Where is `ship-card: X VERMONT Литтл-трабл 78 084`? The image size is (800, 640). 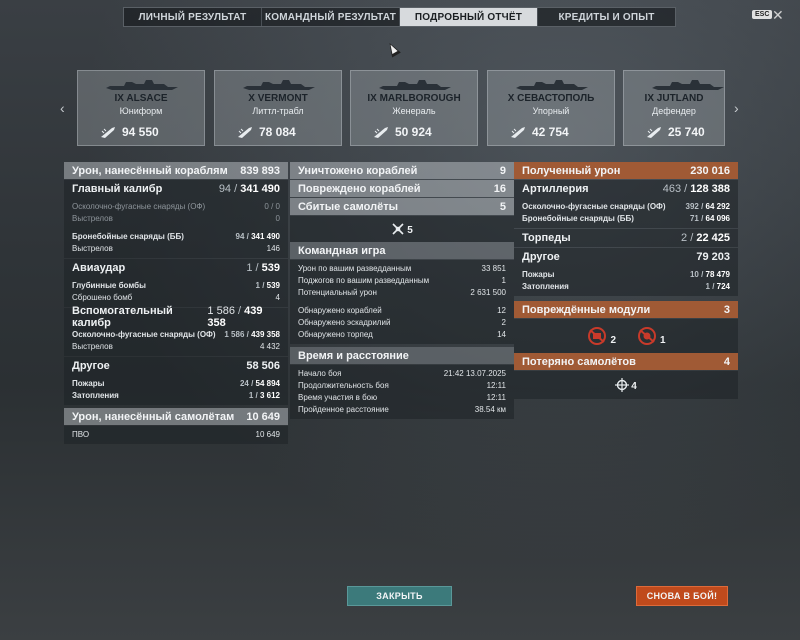 ship-card: X VERMONT Литтл-трабл 78 084 is located at coordinates (278, 108).